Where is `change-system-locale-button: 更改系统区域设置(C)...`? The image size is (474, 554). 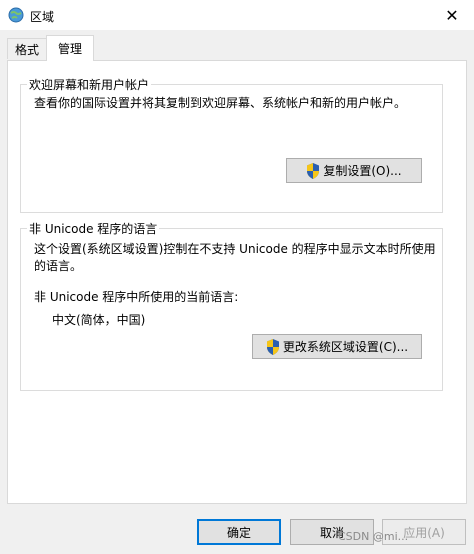
change-system-locale-button: 更改系统区域设置(C)... is located at coordinates (337, 346).